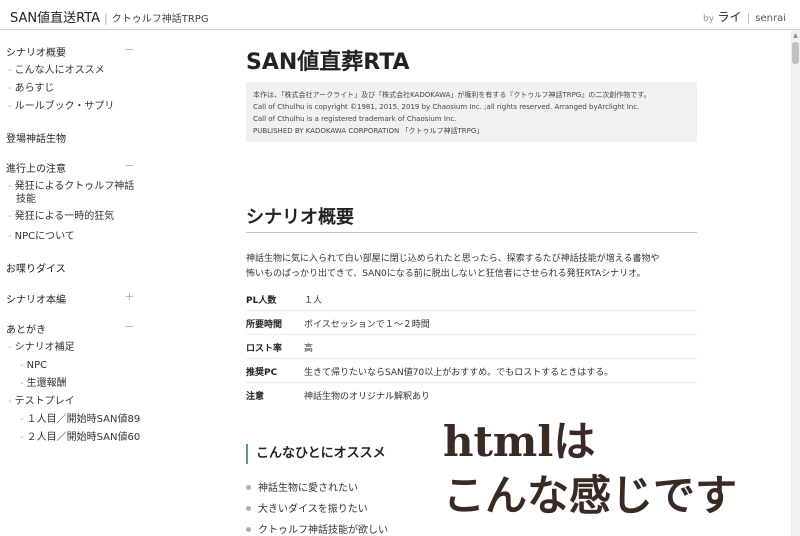 Image resolution: width=800 pixels, height=536 pixels. What do you see at coordinates (302, 486) in the screenshot?
I see `list-item: 神話生物に愛されたい` at bounding box center [302, 486].